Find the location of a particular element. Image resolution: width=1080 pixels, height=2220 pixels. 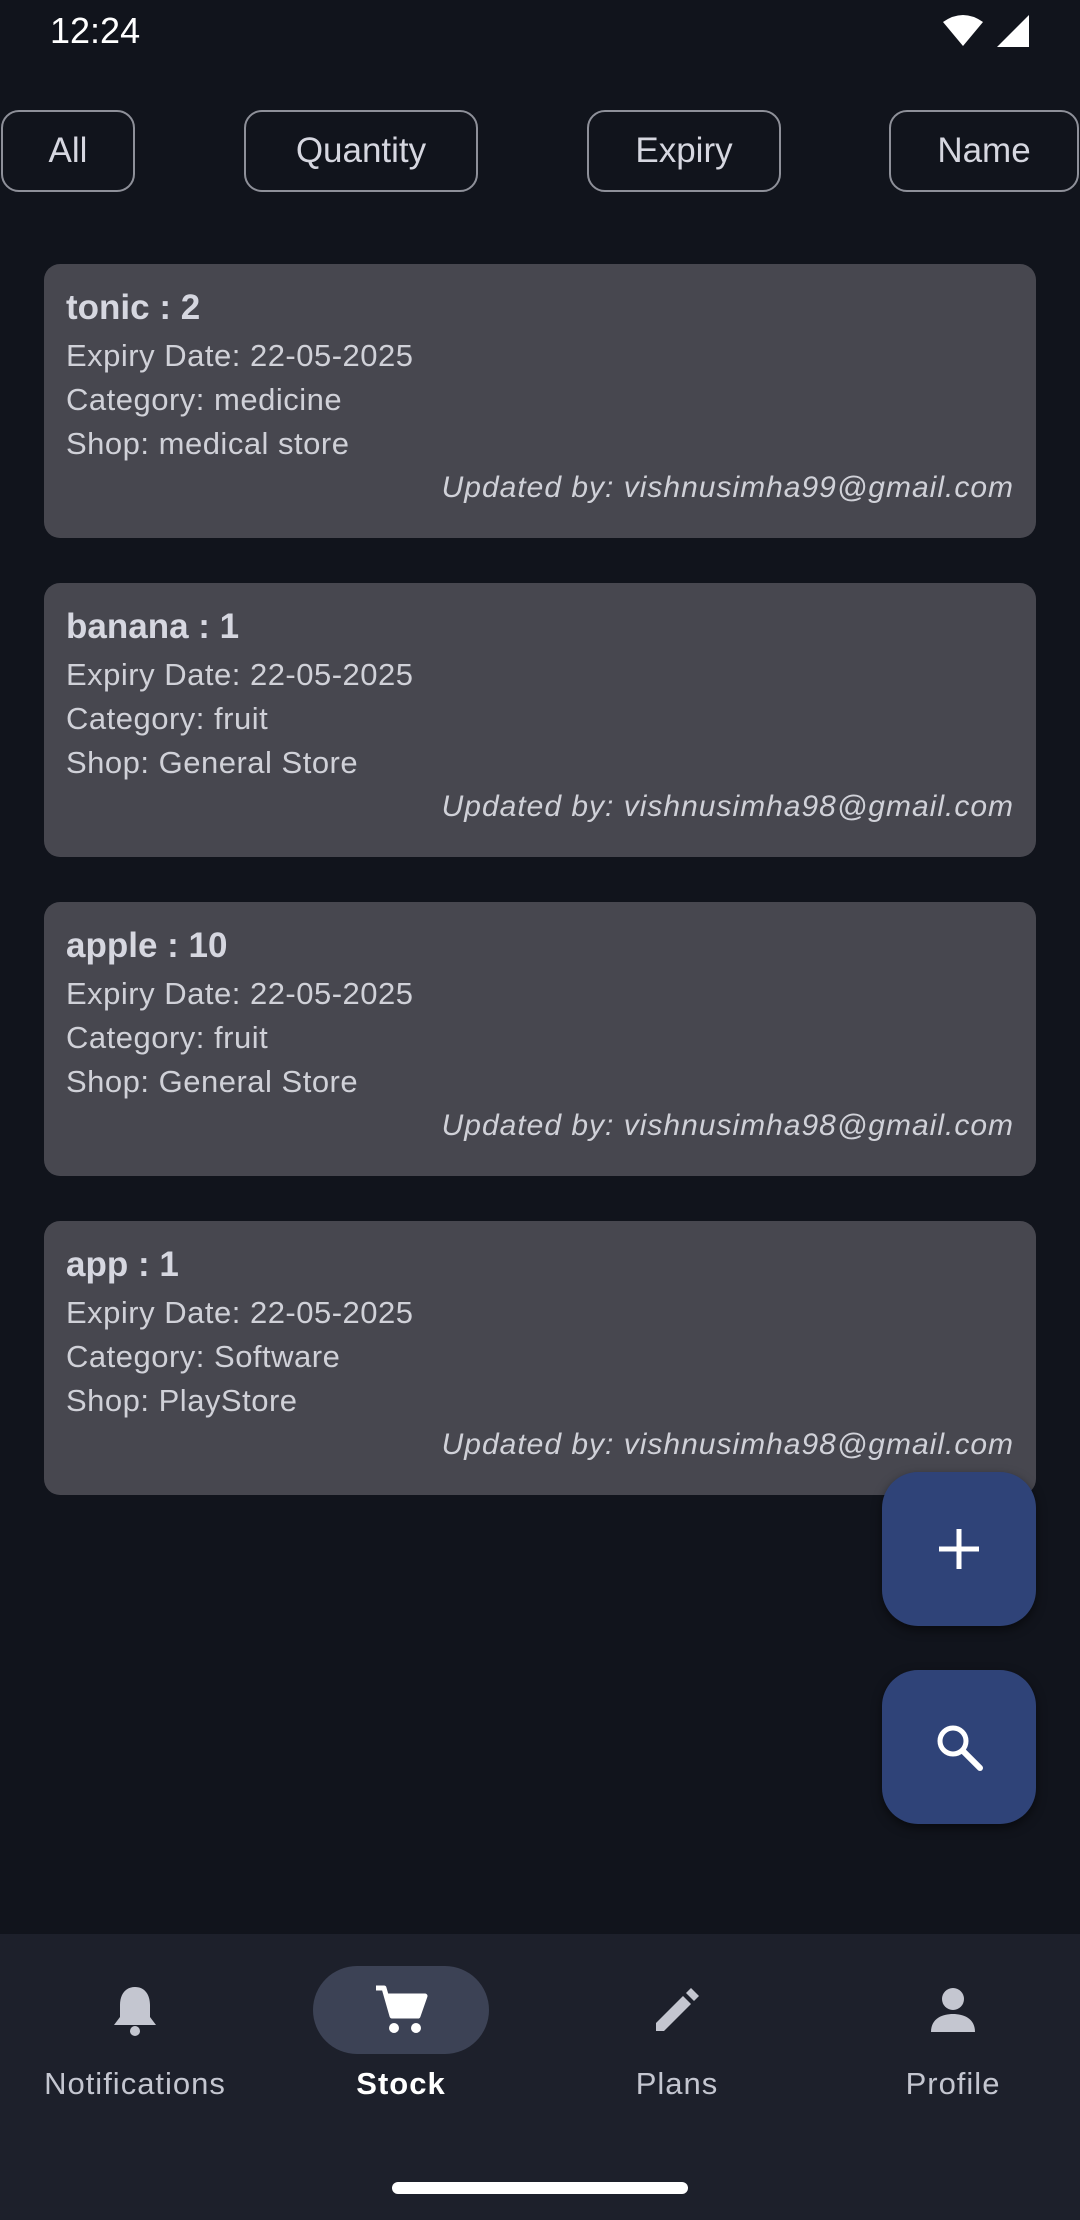

nav-item-notifications: Notifications is located at coordinates (135, 2041).